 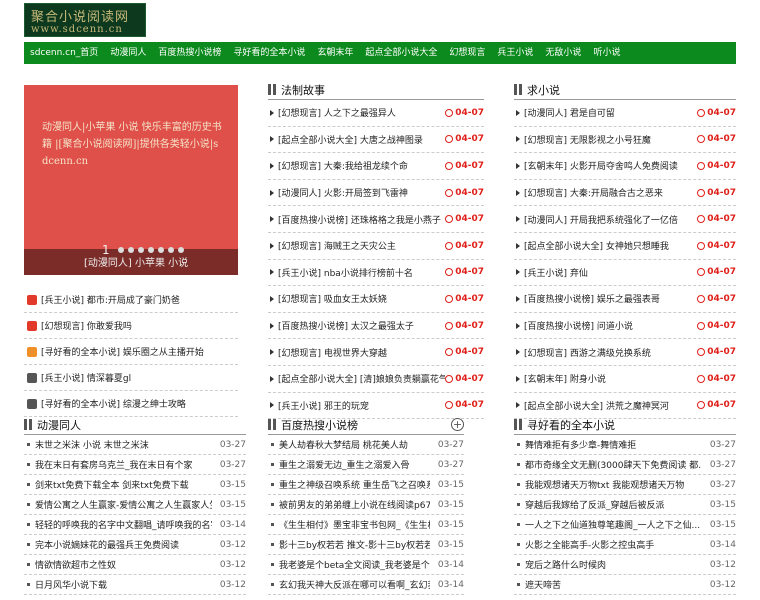 I want to click on nav-item-baidu: 百度热搜小说榜, so click(x=189, y=53).